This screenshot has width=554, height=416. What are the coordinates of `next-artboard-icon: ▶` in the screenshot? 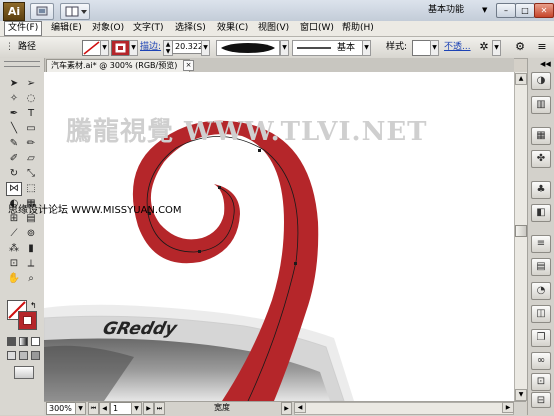 It's located at (148, 408).